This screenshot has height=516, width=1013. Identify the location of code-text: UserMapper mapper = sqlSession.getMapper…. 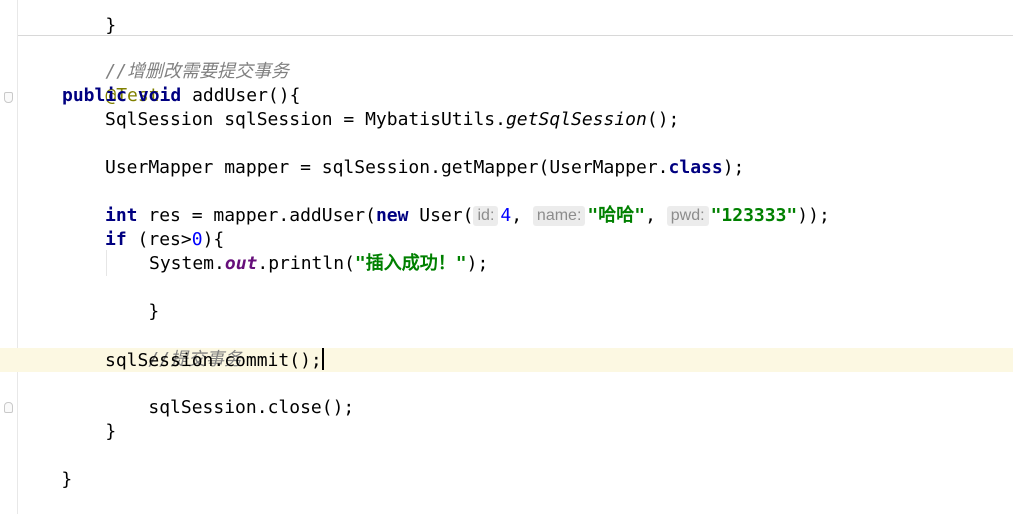
(387, 167).